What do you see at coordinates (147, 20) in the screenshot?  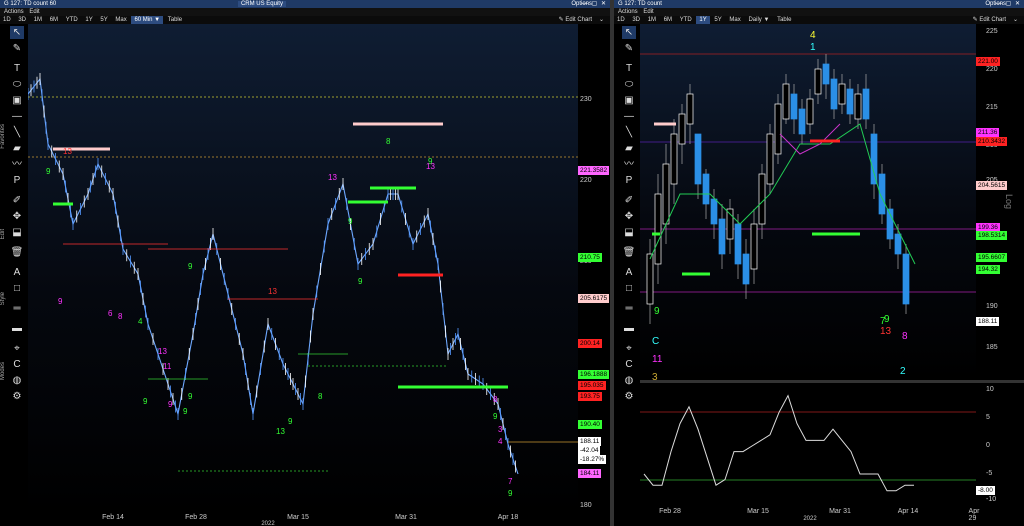 I see `interval-dropdown: 60 Min ▼` at bounding box center [147, 20].